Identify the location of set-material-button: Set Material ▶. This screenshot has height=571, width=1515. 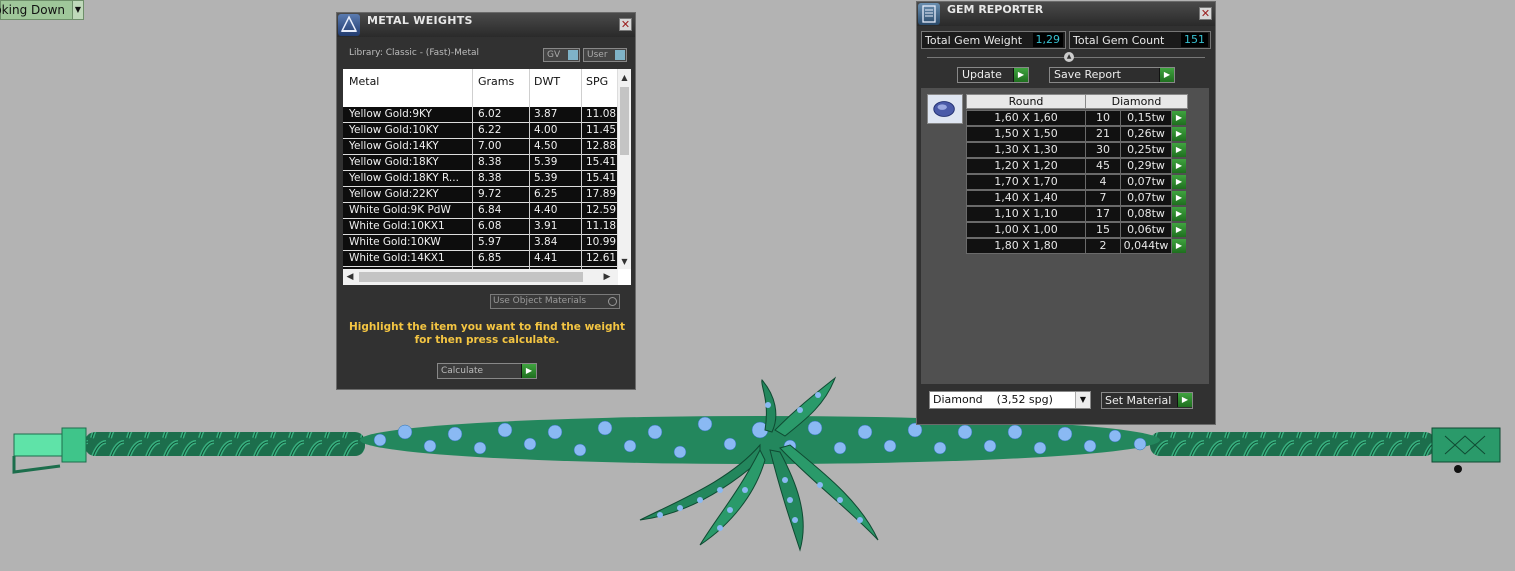
(1147, 400).